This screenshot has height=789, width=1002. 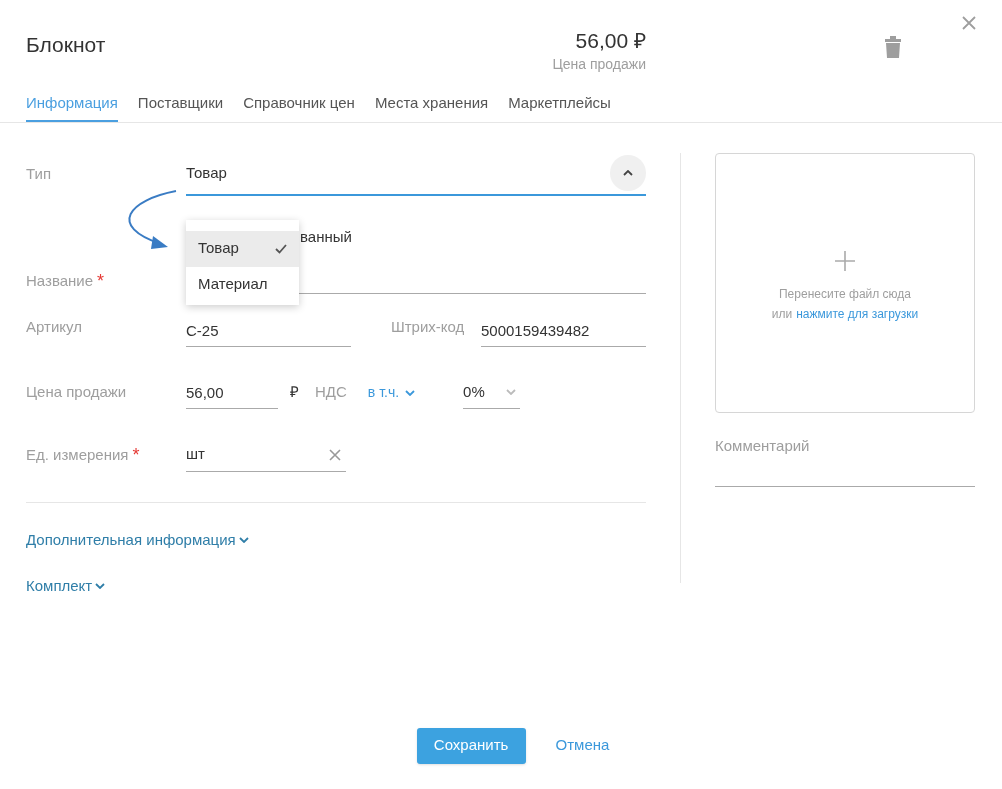 I want to click on close-icon, so click(x=969, y=23).